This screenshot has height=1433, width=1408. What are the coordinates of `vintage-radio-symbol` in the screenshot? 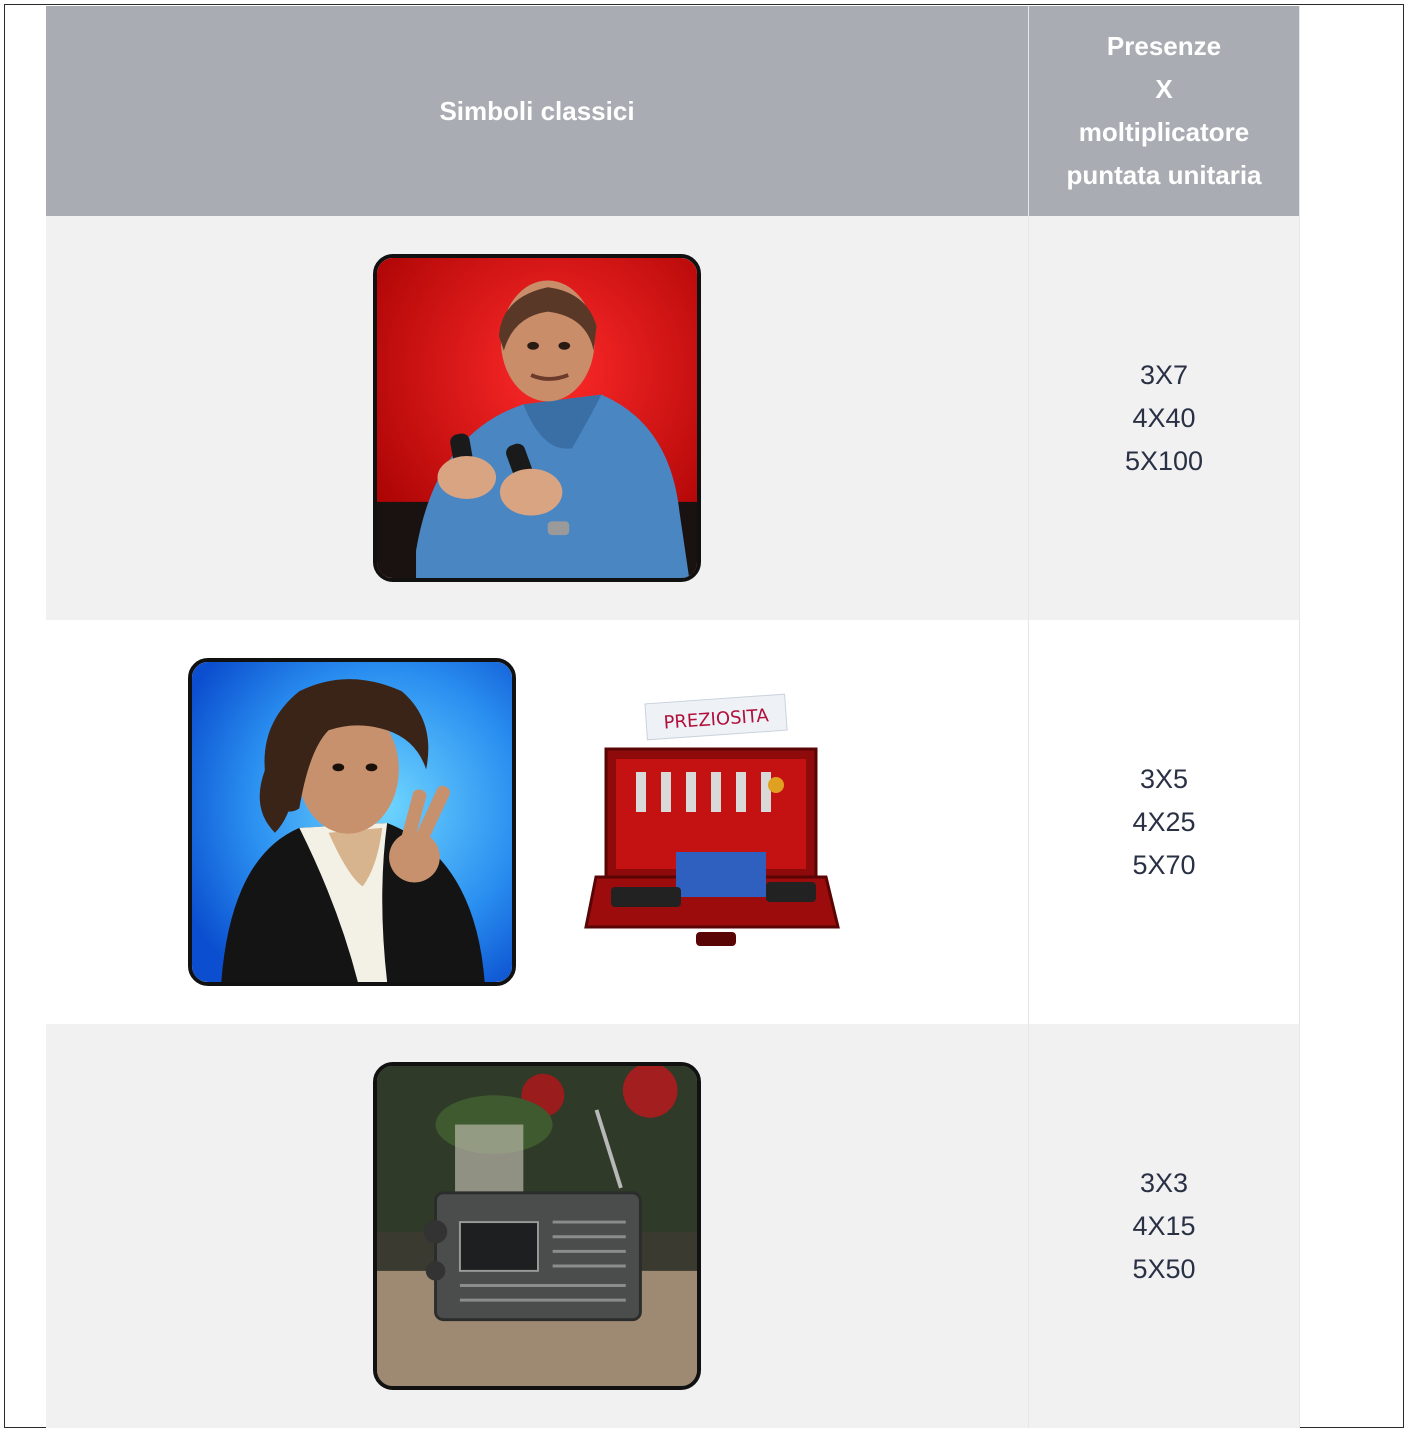 It's located at (537, 1226).